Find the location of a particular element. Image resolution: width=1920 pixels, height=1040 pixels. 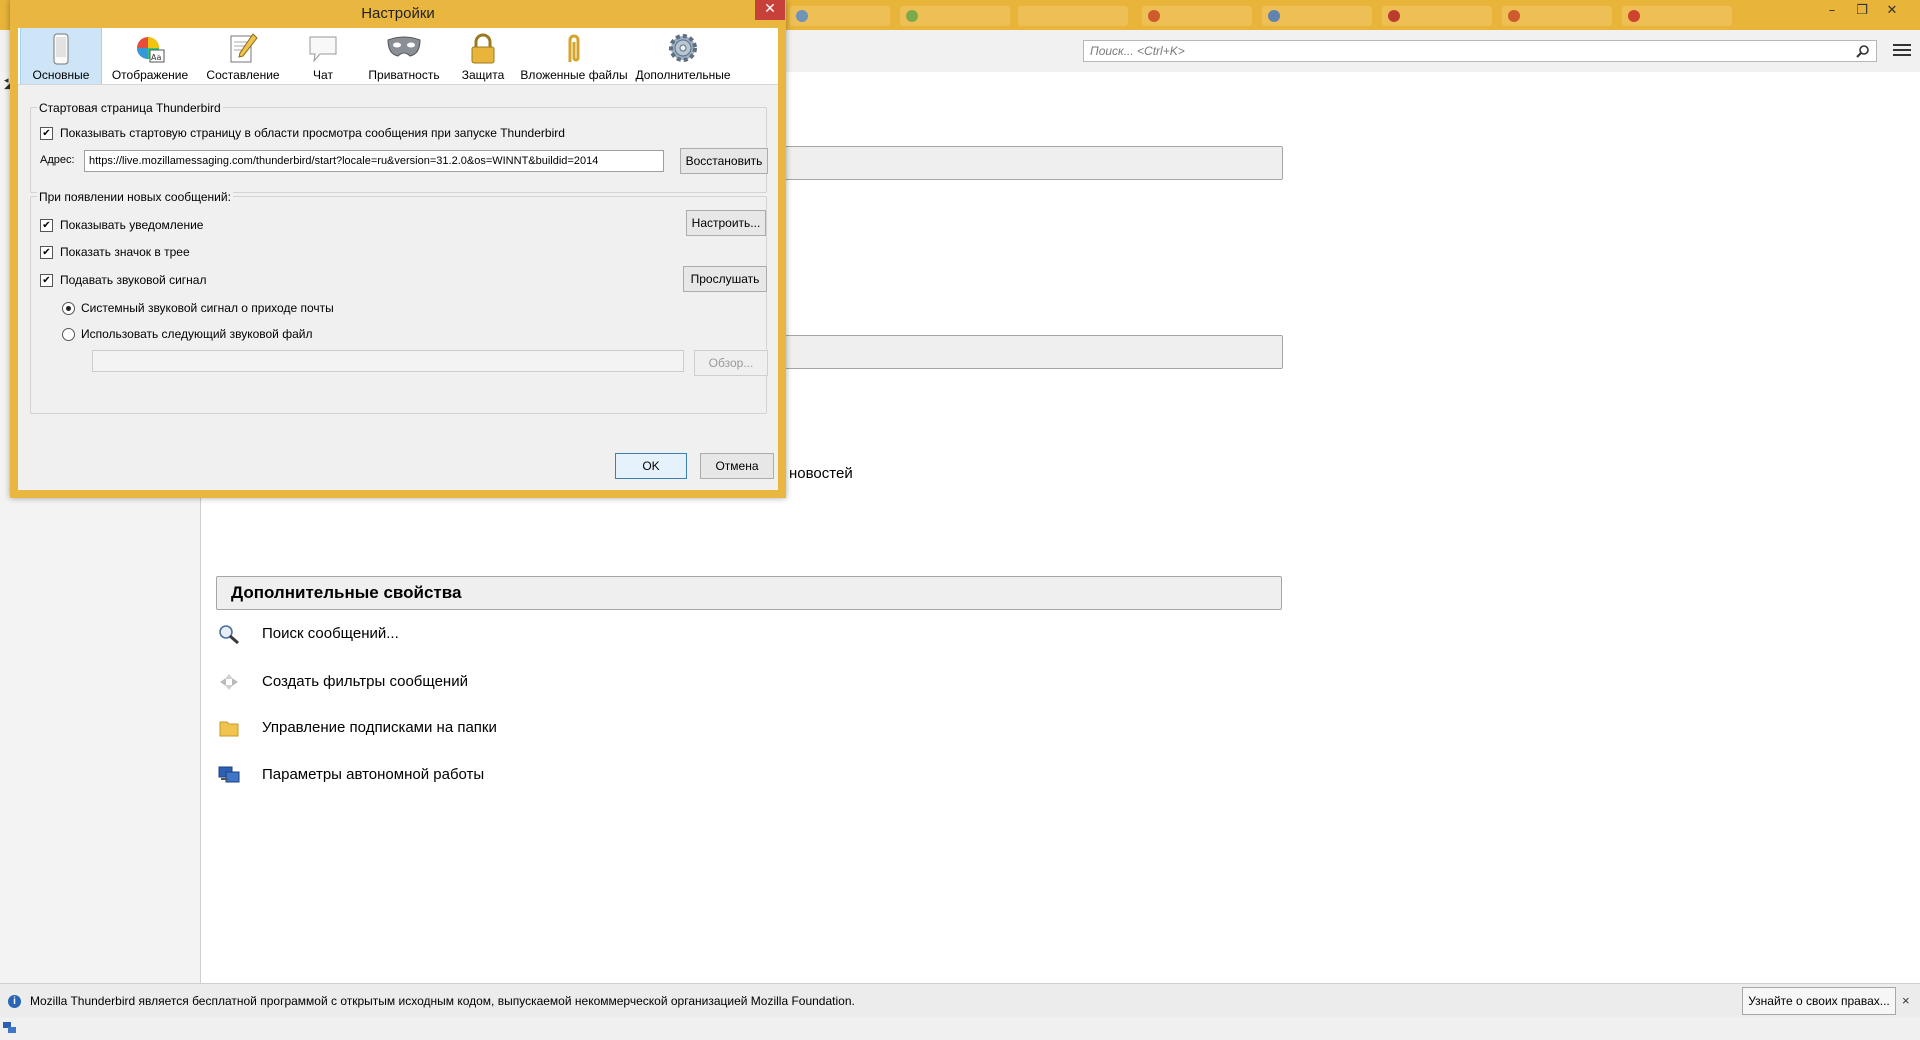

tab-chat: Чат is located at coordinates (323, 56).